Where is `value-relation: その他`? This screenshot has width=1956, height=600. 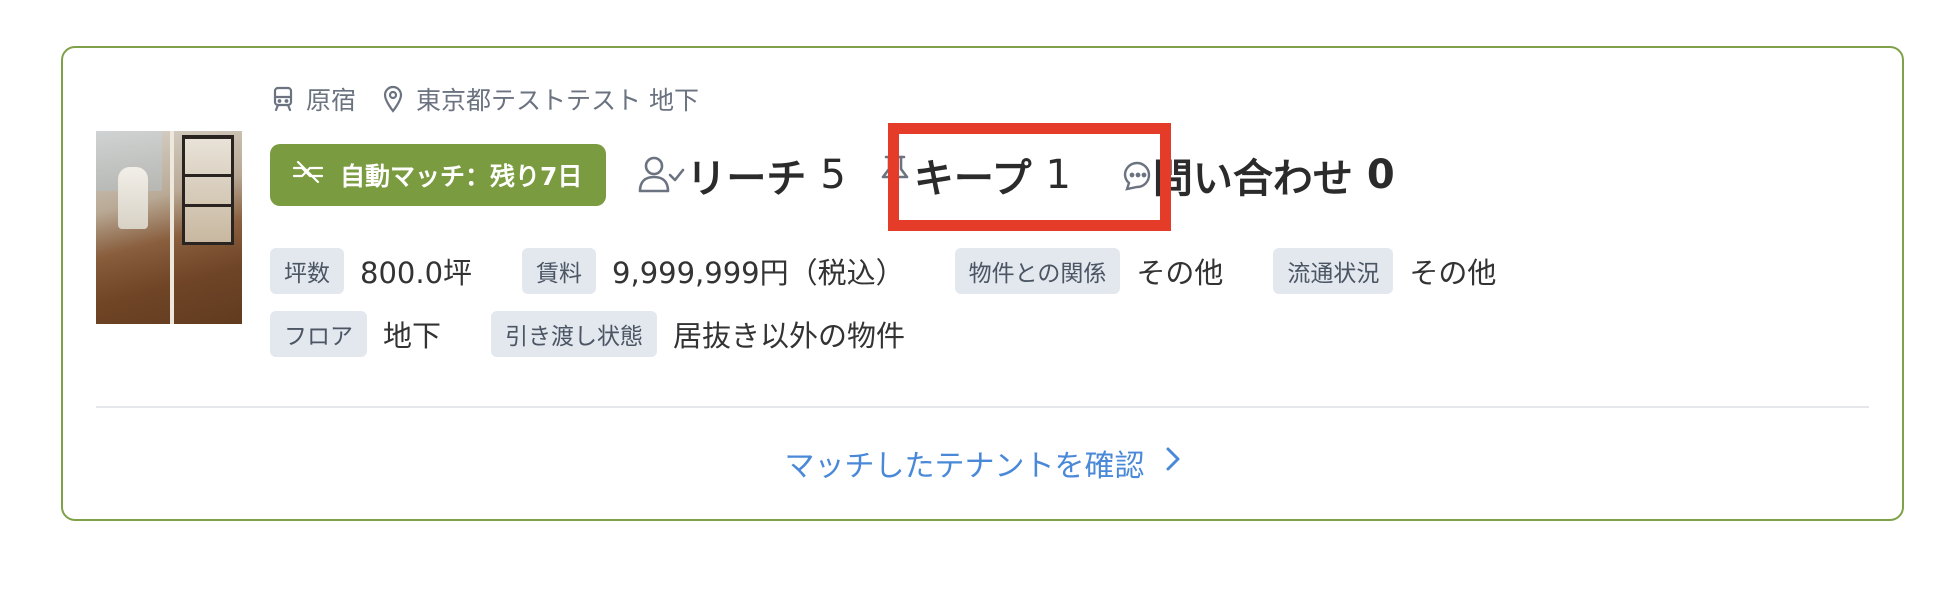
value-relation: その他 is located at coordinates (1180, 273).